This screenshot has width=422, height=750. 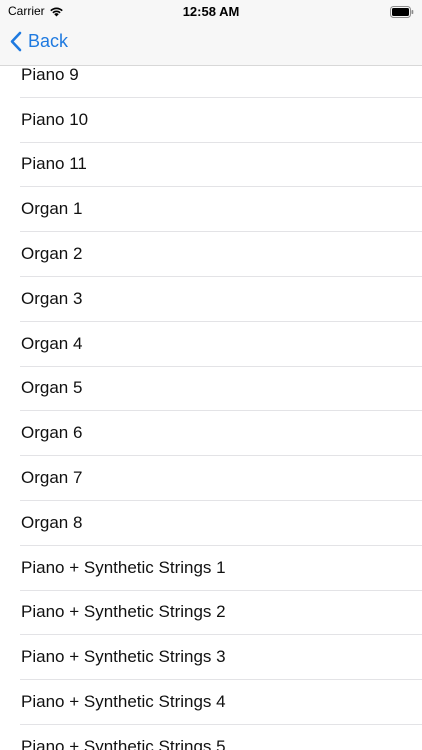 I want to click on list-item: Piano + Synthetic Strings 3, so click(x=221, y=658).